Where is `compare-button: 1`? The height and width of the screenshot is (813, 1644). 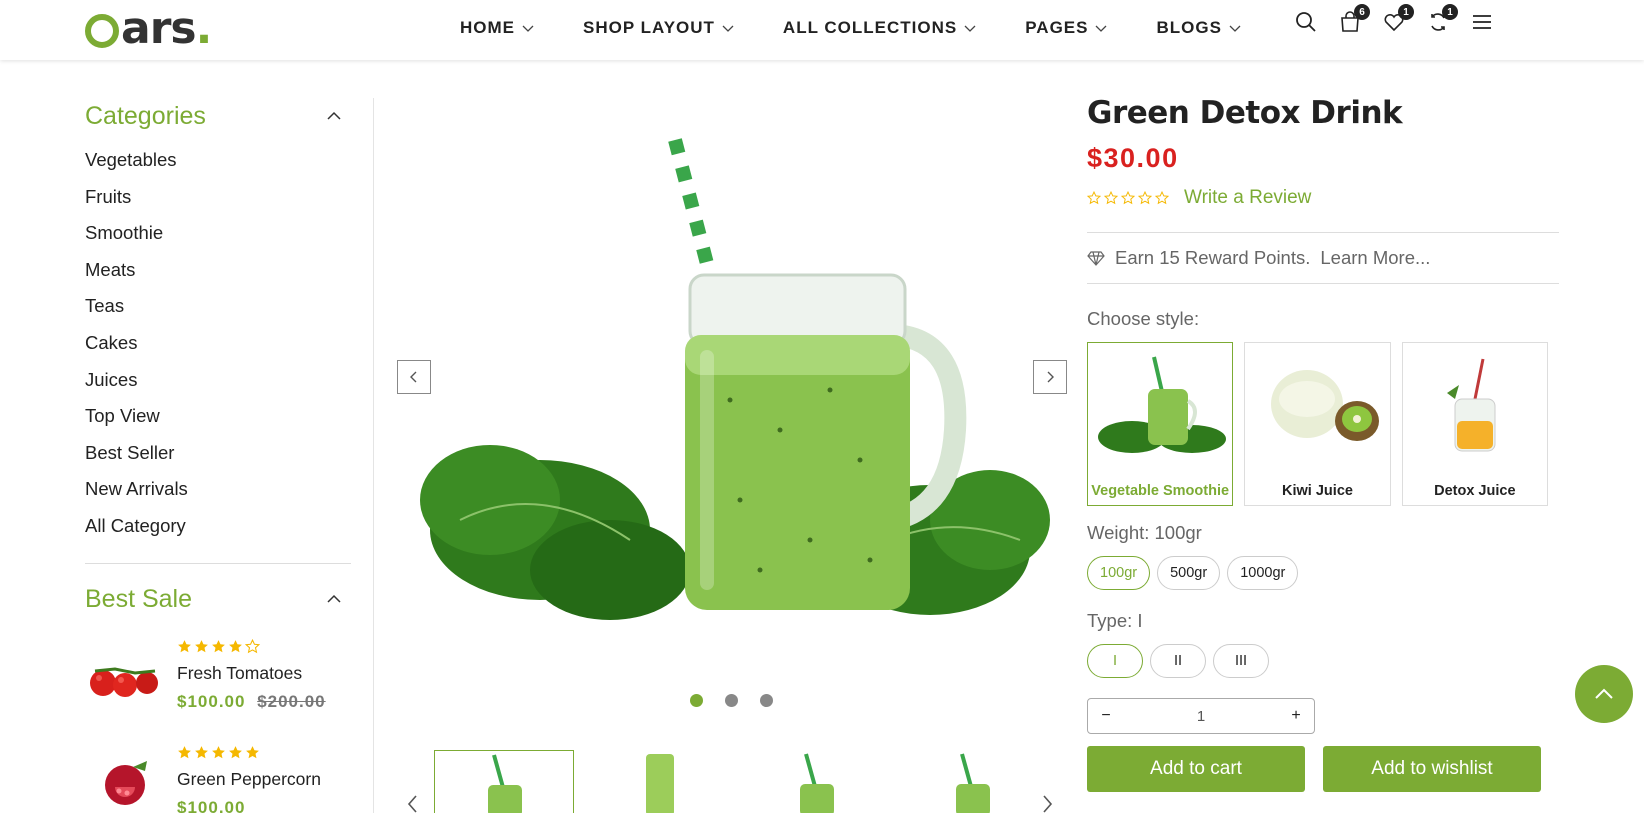 compare-button: 1 is located at coordinates (1442, 20).